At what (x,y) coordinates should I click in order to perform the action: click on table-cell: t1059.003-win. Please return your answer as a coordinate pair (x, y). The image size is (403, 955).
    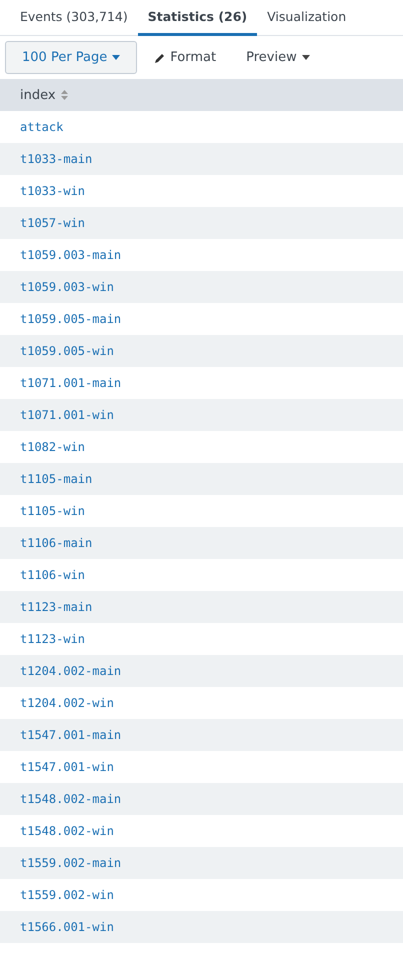
    Looking at the image, I should click on (67, 287).